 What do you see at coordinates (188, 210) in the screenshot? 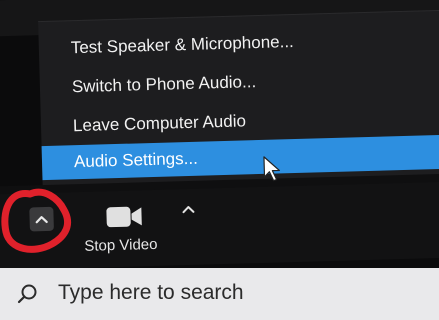
I see `video-options-chevron-icon` at bounding box center [188, 210].